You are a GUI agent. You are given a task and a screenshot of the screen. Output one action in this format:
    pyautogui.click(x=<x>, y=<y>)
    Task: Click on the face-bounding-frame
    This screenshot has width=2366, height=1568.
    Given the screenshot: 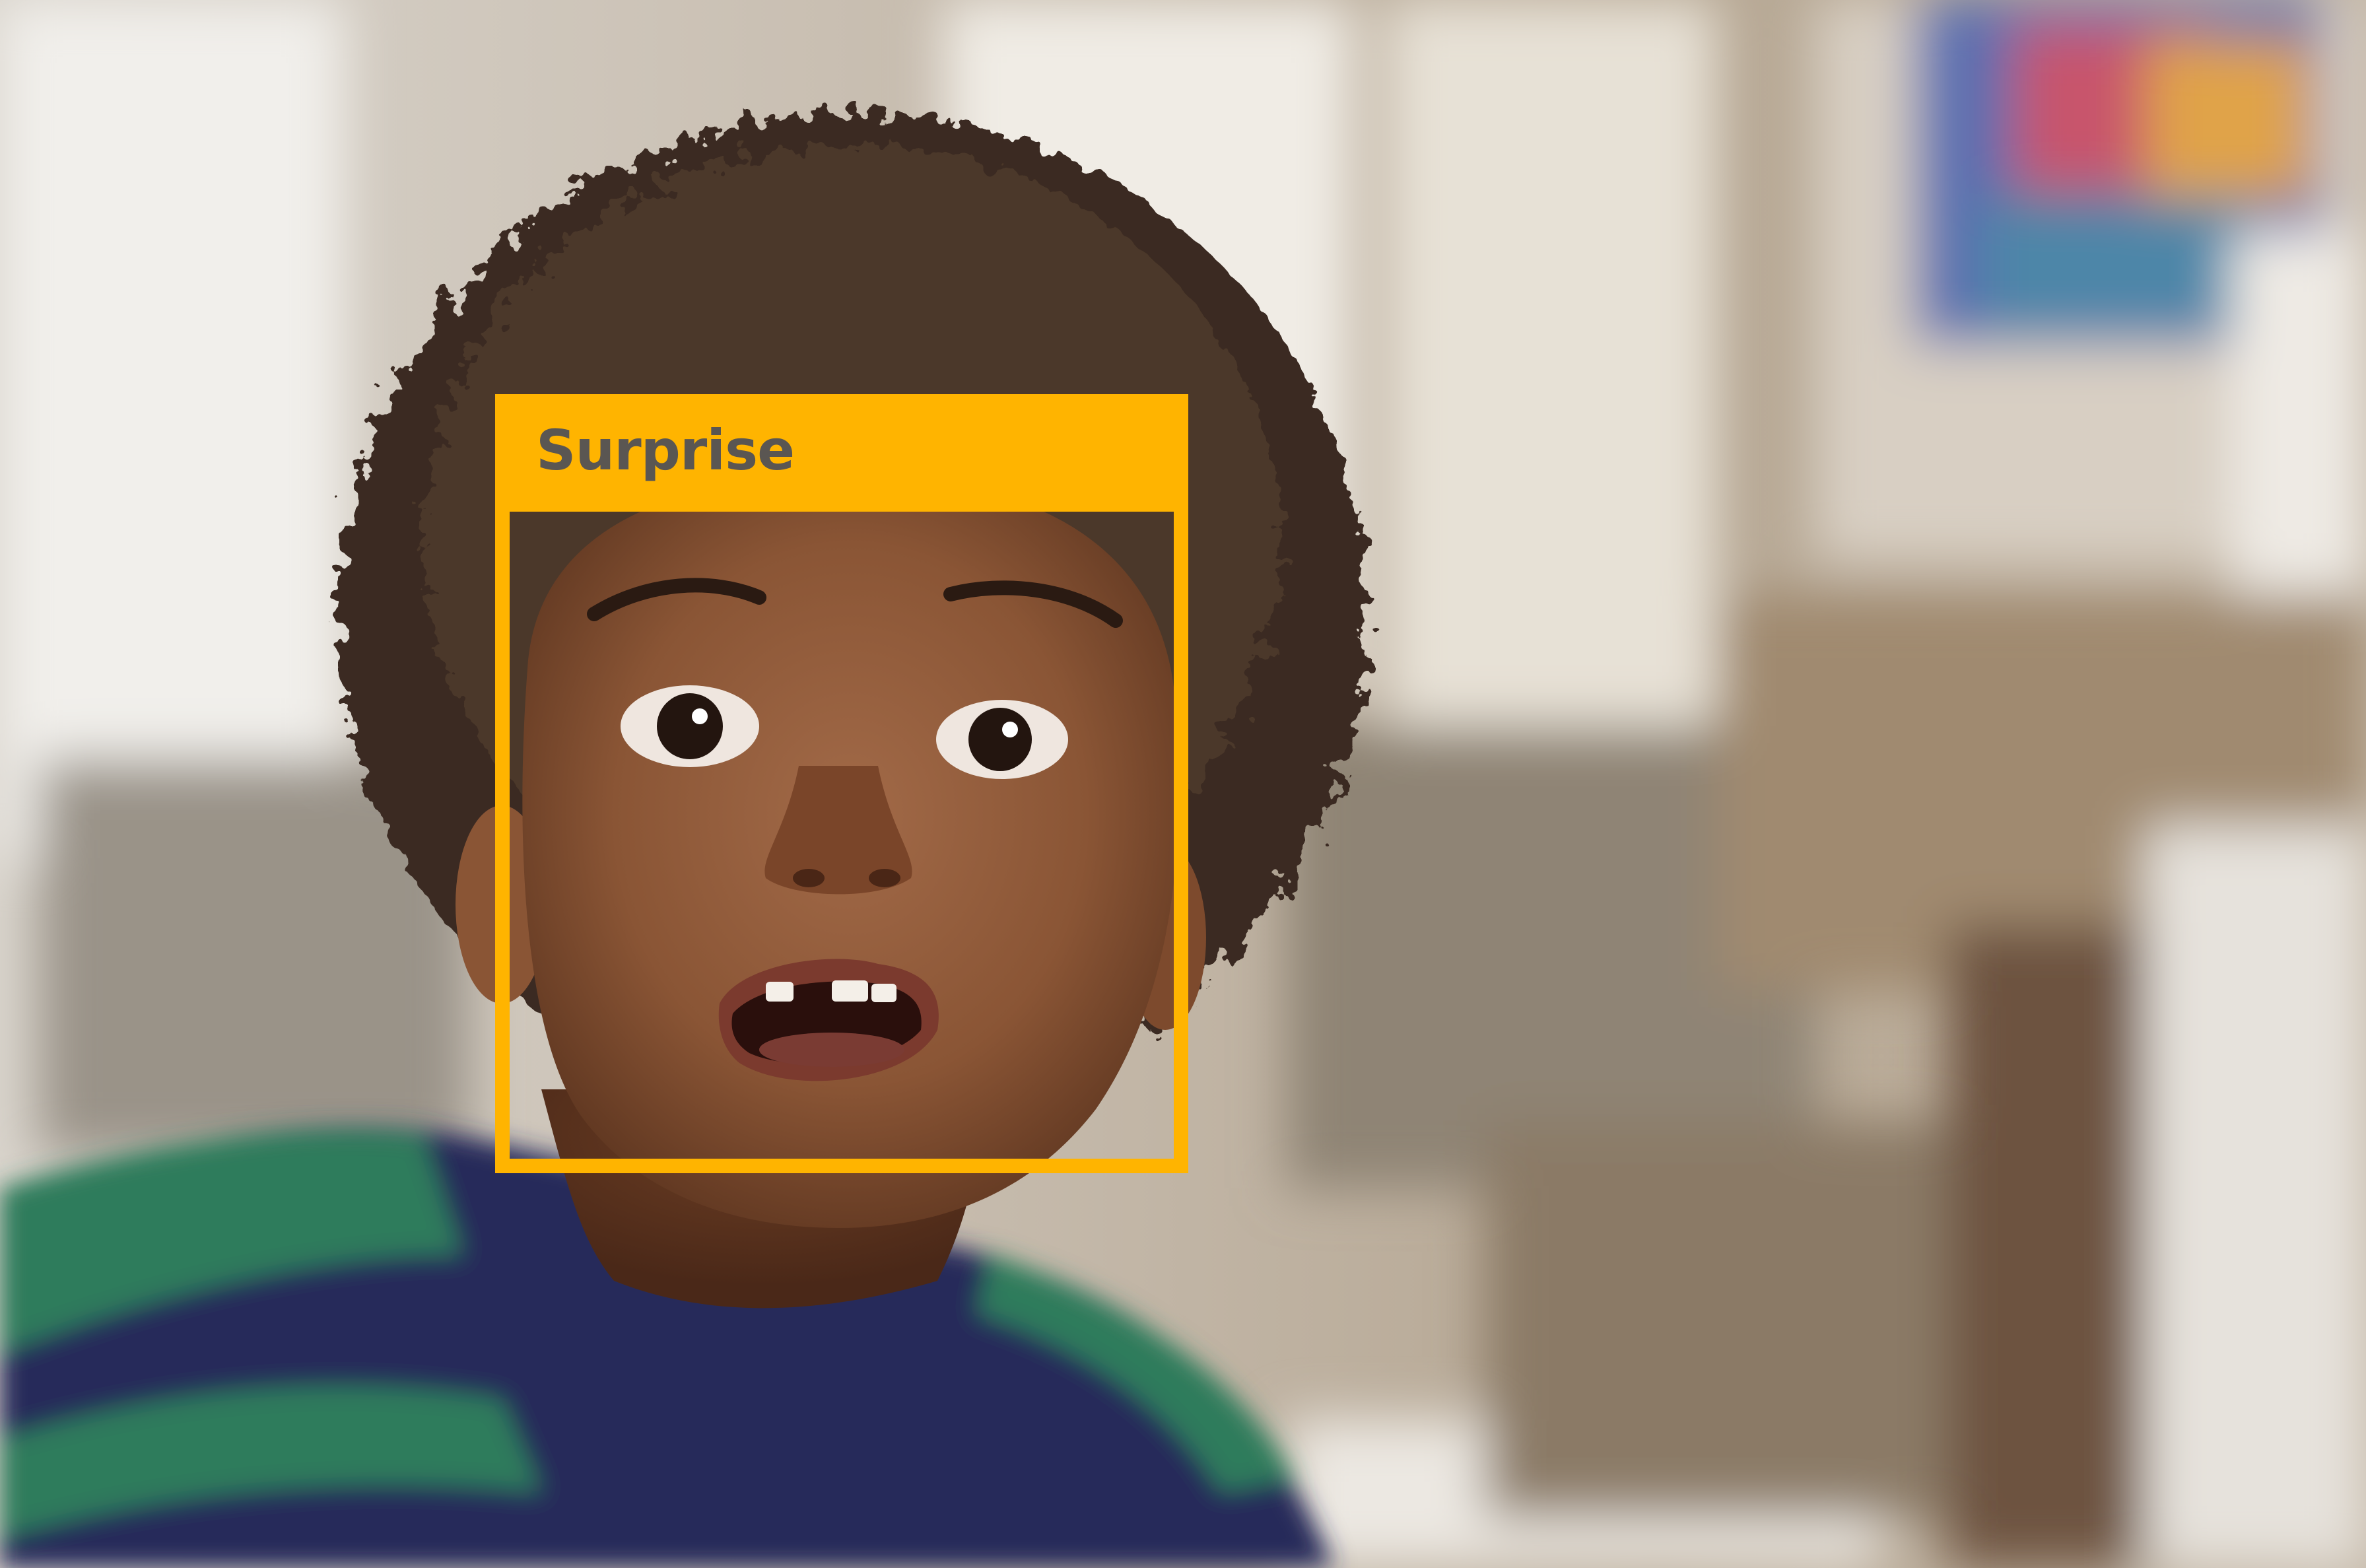 What is the action you would take?
    pyautogui.click(x=841, y=835)
    